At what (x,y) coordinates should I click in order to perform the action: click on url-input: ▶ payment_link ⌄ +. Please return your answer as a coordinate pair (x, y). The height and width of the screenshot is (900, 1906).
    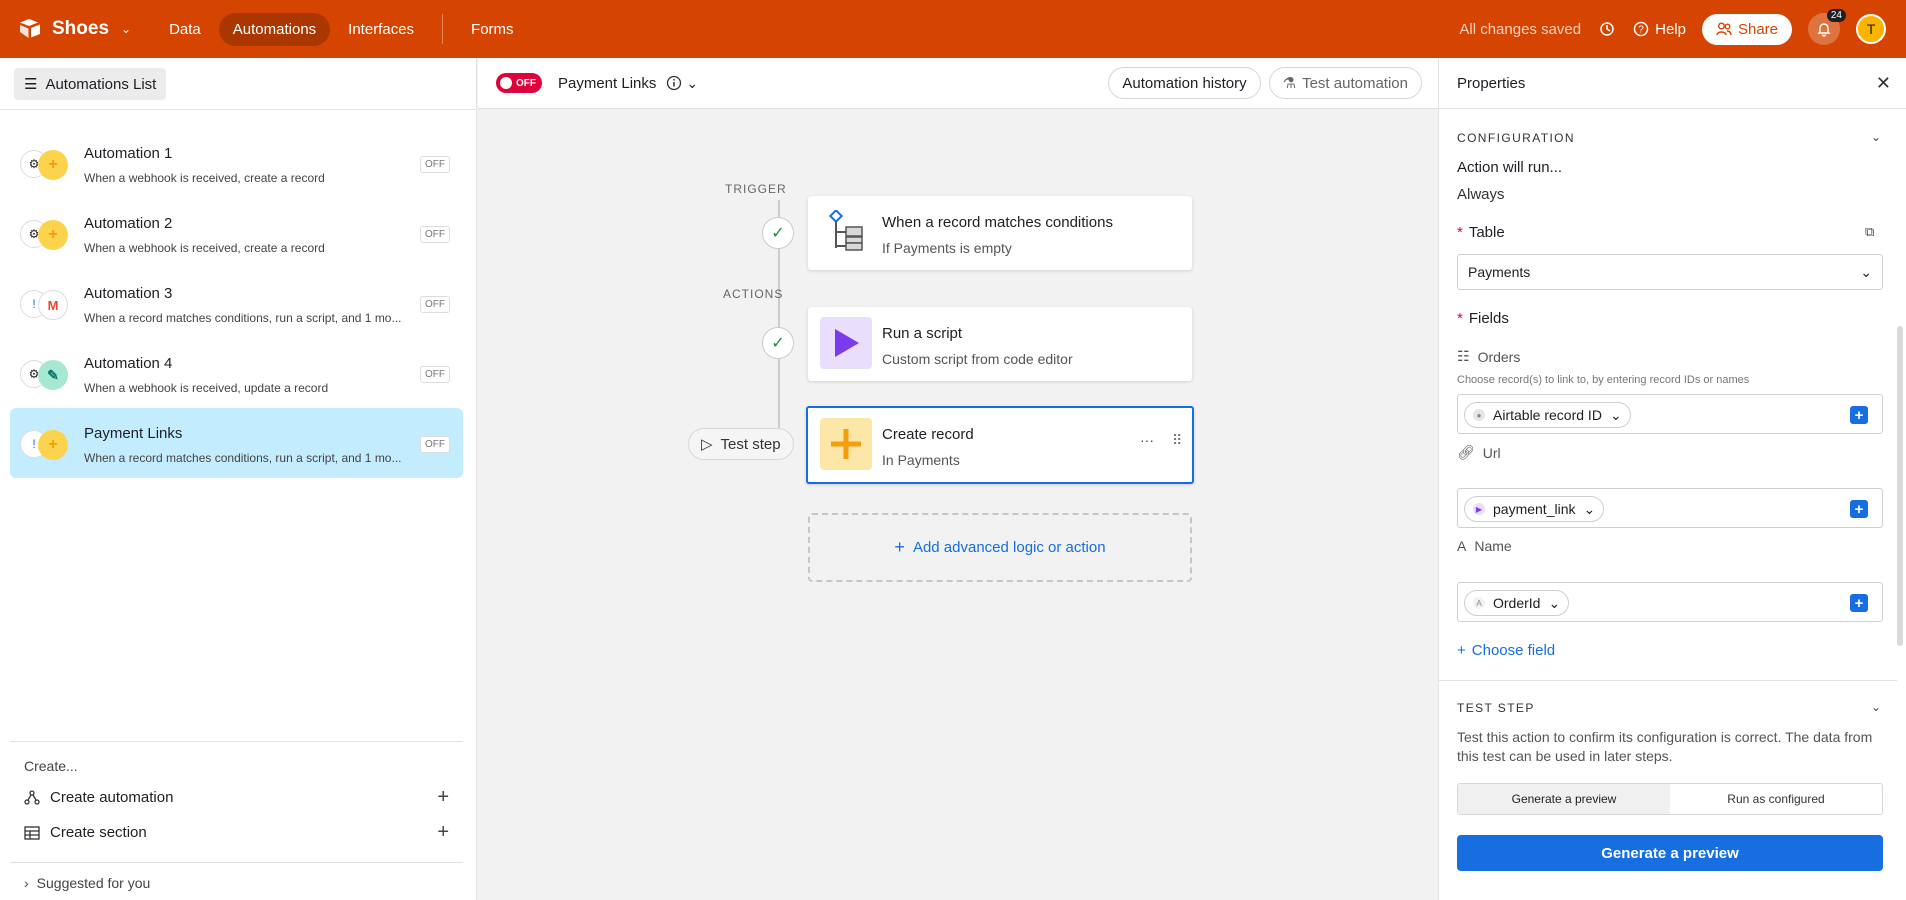
    Looking at the image, I should click on (1670, 508).